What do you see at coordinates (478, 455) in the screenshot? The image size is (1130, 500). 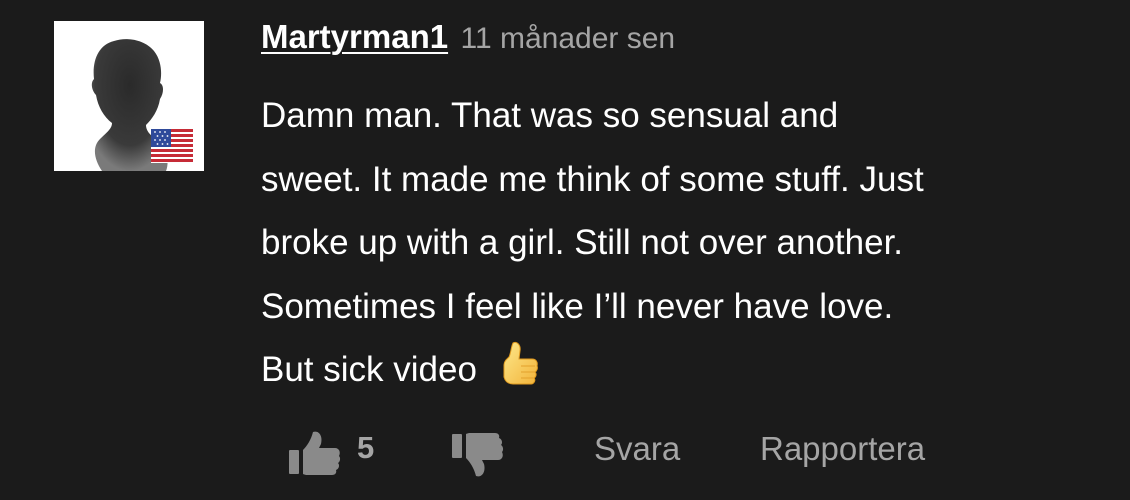 I see `thumbs-down-icon` at bounding box center [478, 455].